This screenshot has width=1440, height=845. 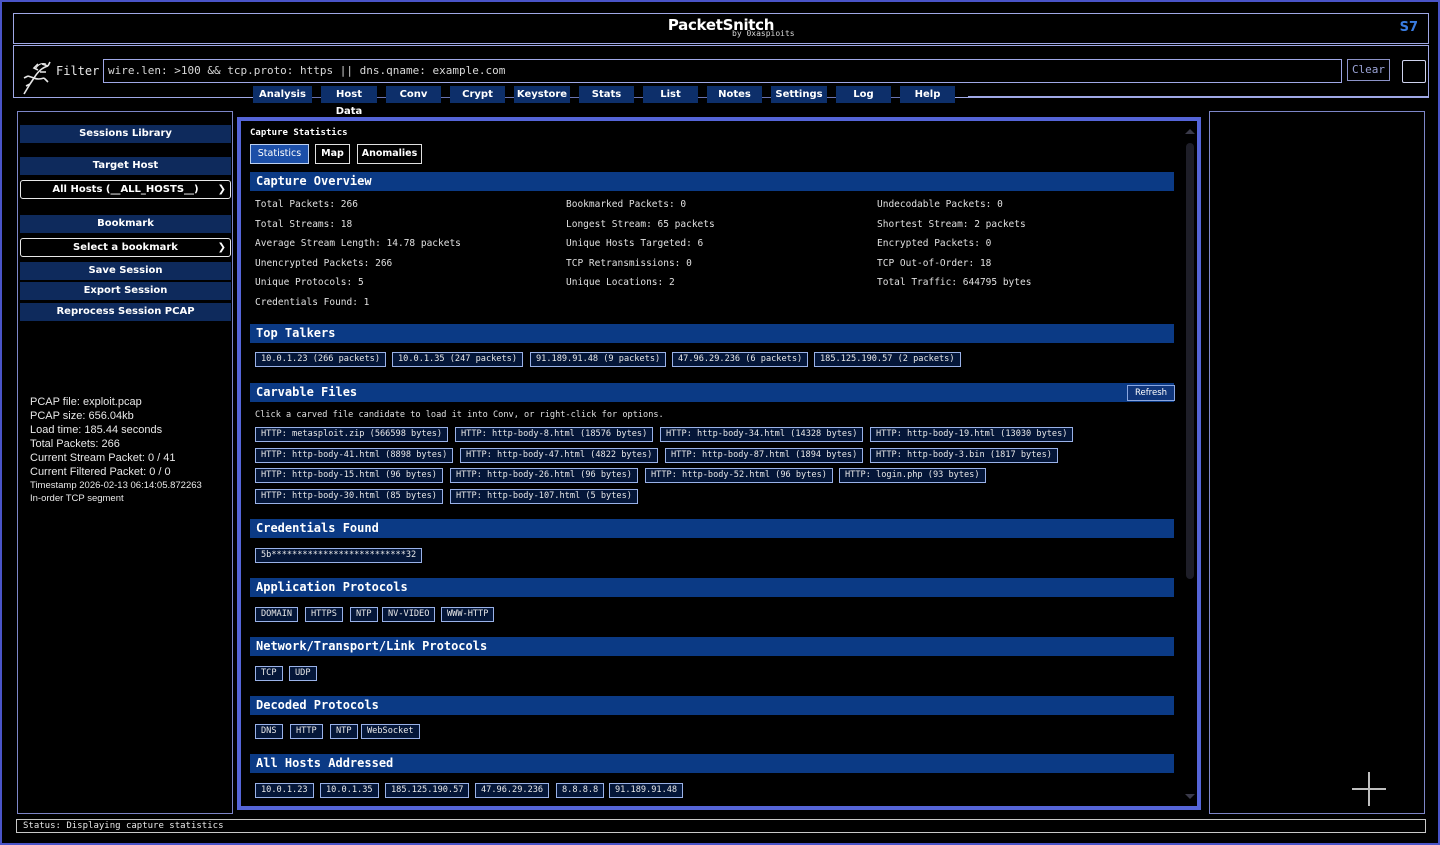 What do you see at coordinates (940, 204) in the screenshot?
I see `stat-item: Undecodable Packets: 0` at bounding box center [940, 204].